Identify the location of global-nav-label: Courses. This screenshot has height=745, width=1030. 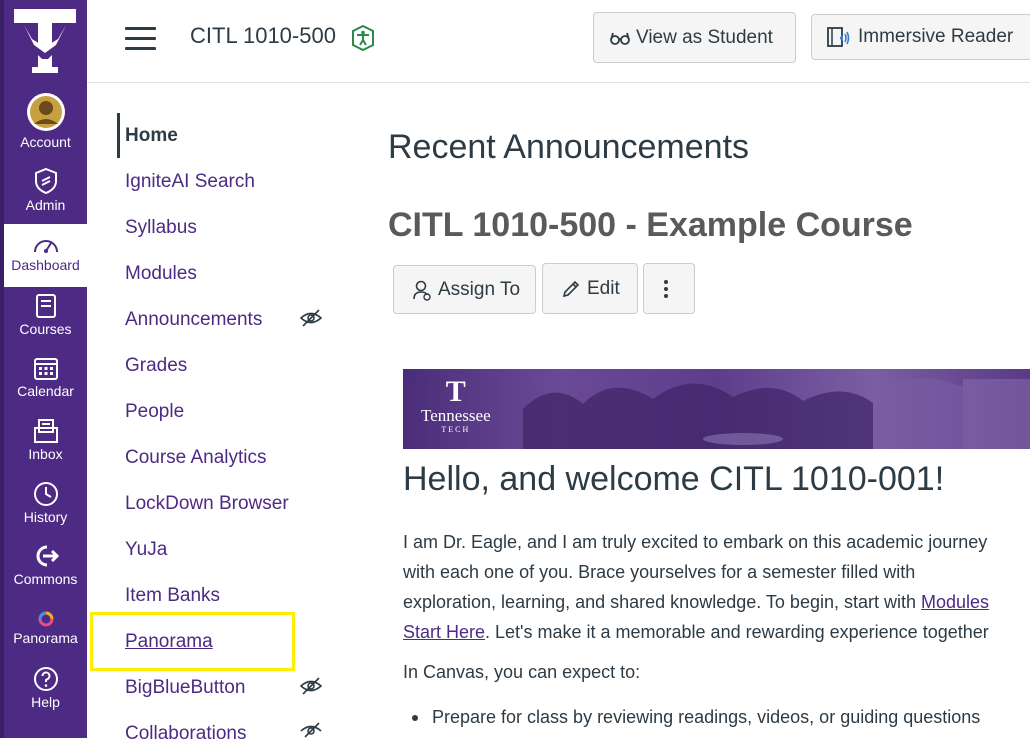
(45, 329).